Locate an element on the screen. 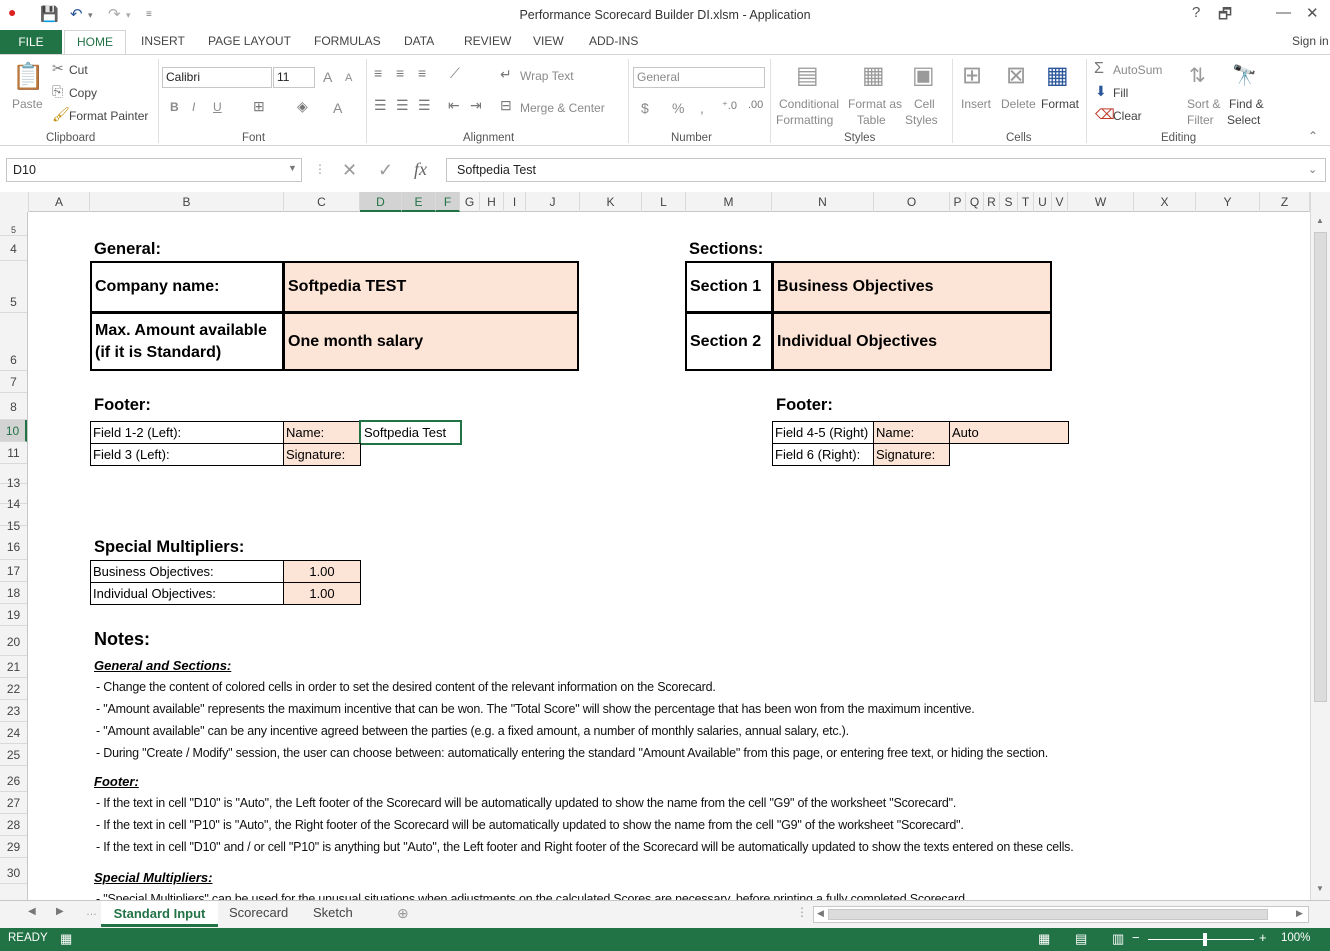 The width and height of the screenshot is (1330, 951). cancel-entry-icon: ✕ is located at coordinates (349, 170).